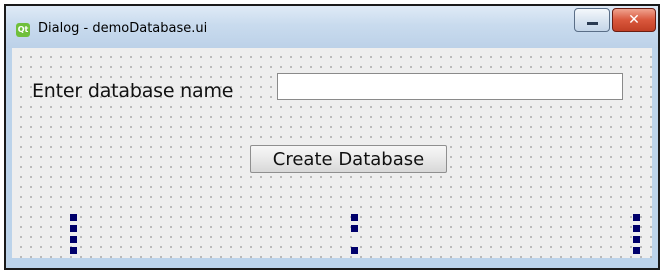  Describe the element at coordinates (133, 91) in the screenshot. I see `database-name-label: Enter database name` at that location.